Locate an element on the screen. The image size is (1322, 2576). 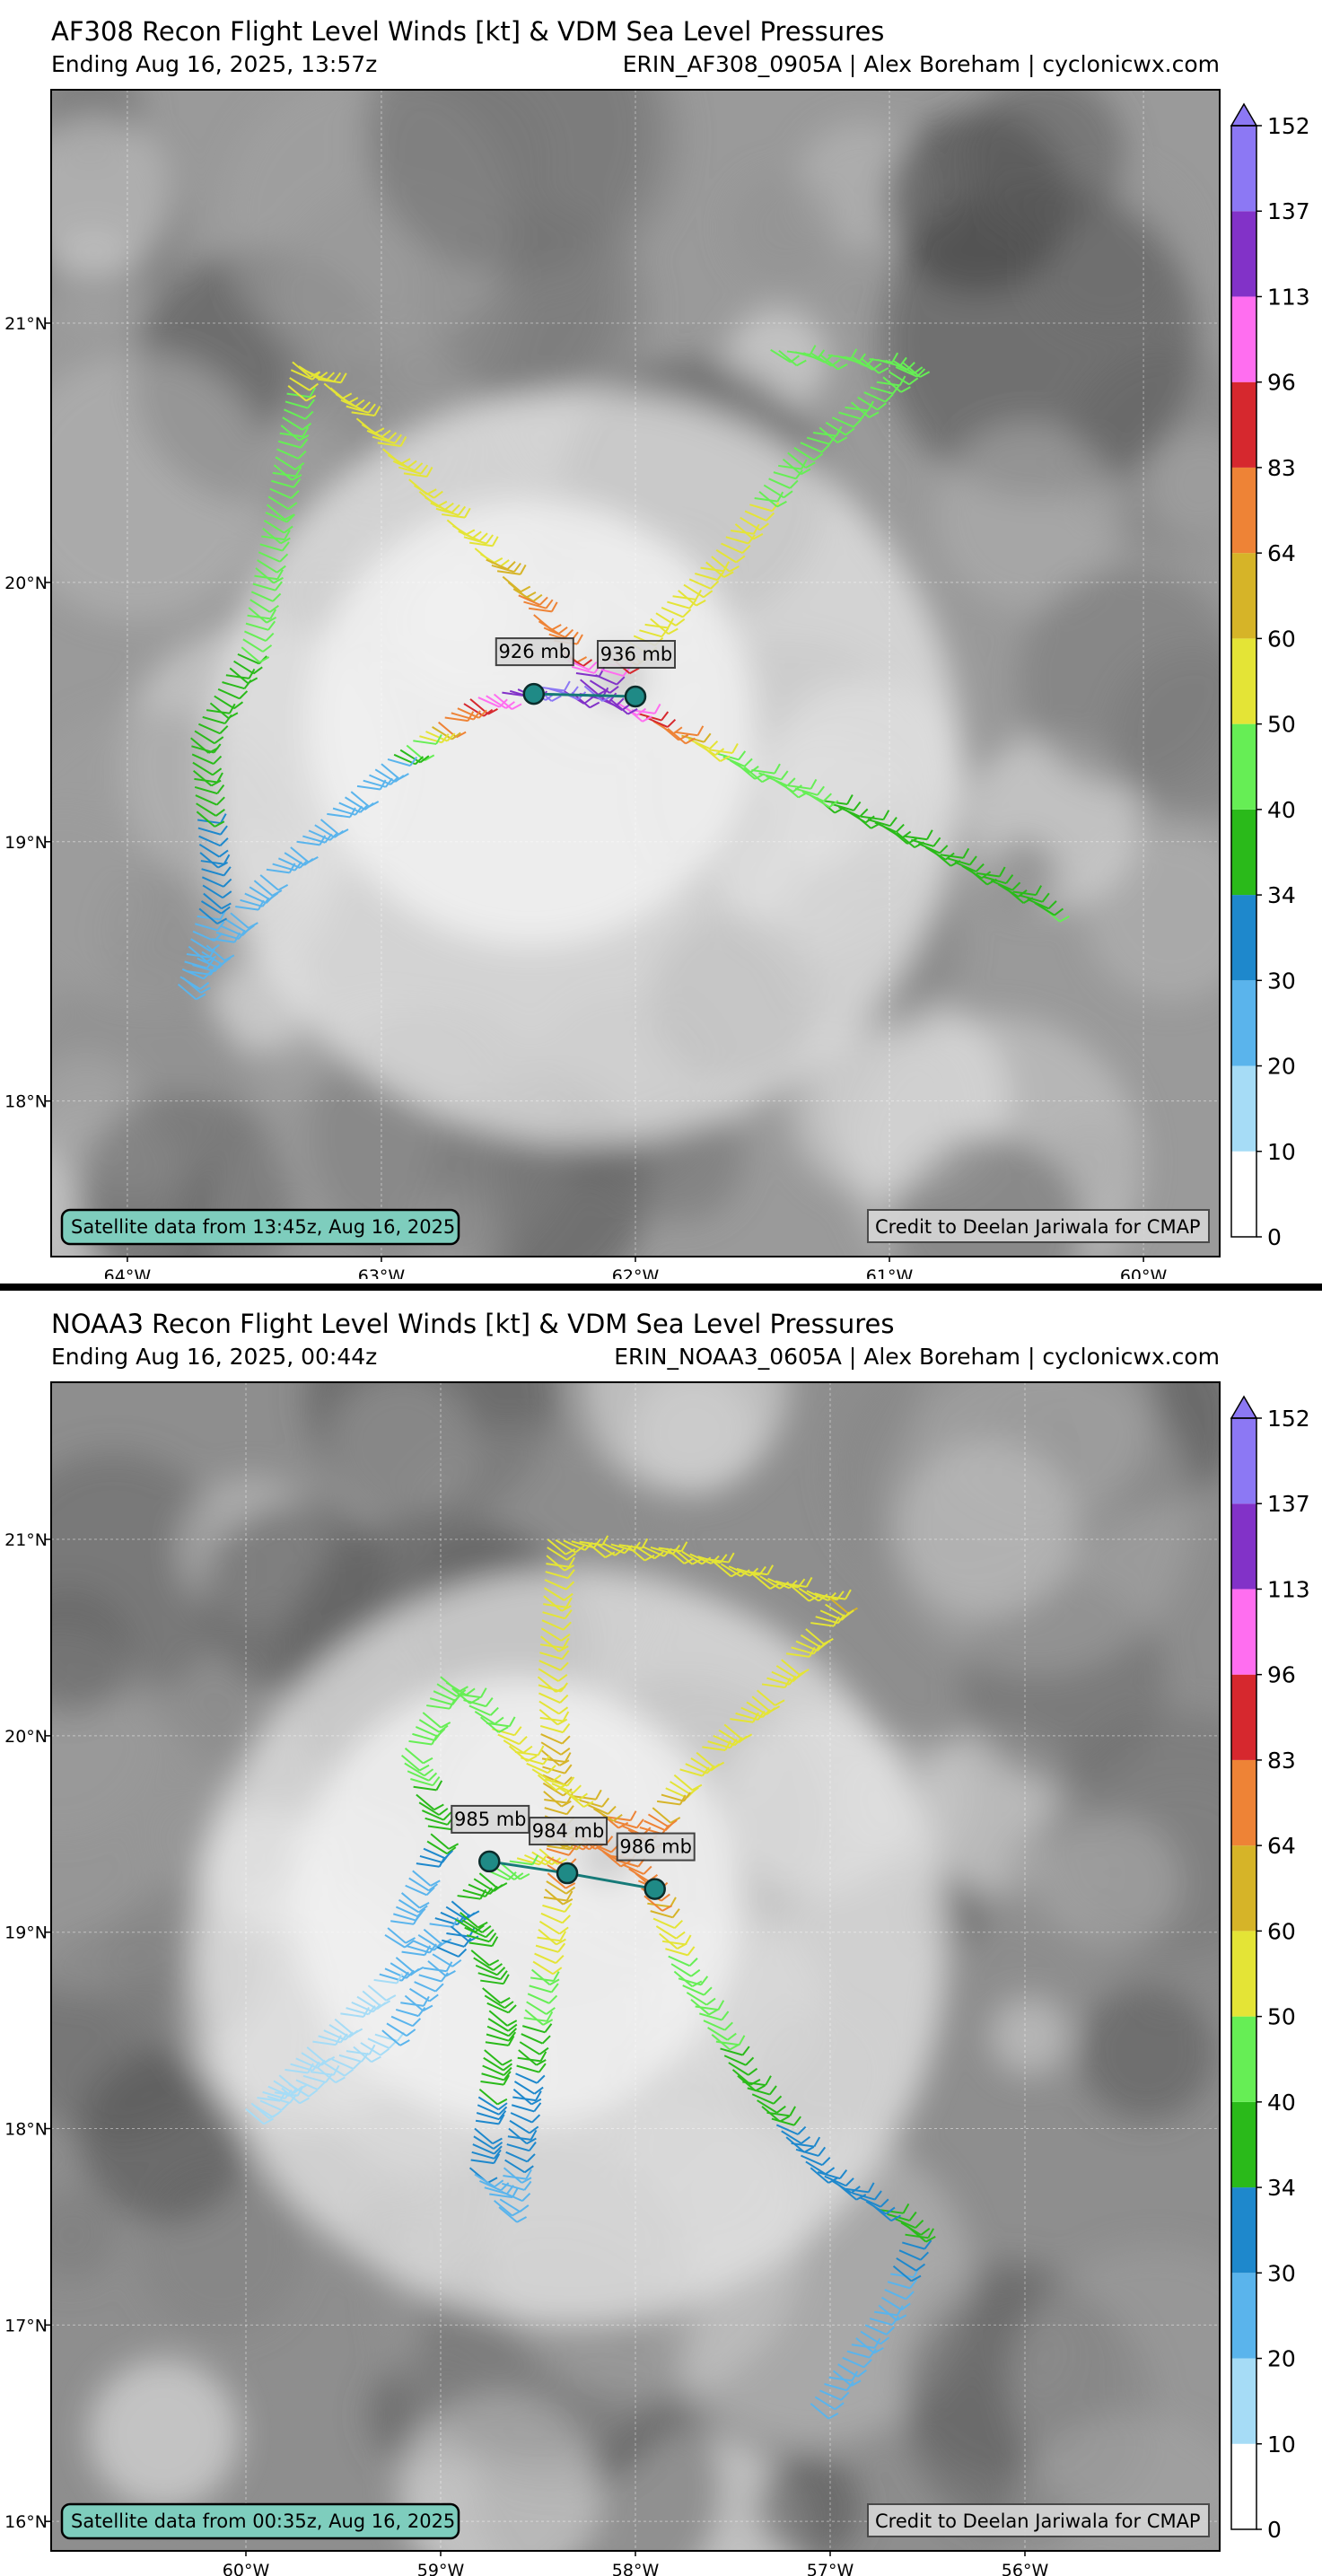
vdm-label: 986 mb is located at coordinates (656, 1847).